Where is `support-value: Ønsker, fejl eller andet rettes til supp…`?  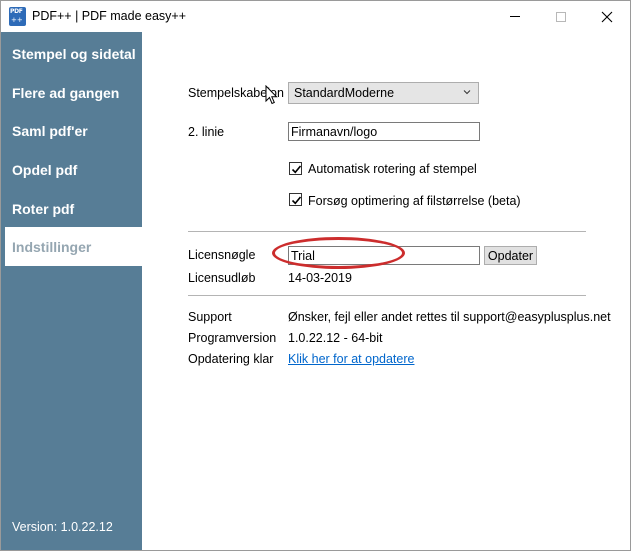
support-value: Ønsker, fejl eller andet rettes til supp… is located at coordinates (449, 317).